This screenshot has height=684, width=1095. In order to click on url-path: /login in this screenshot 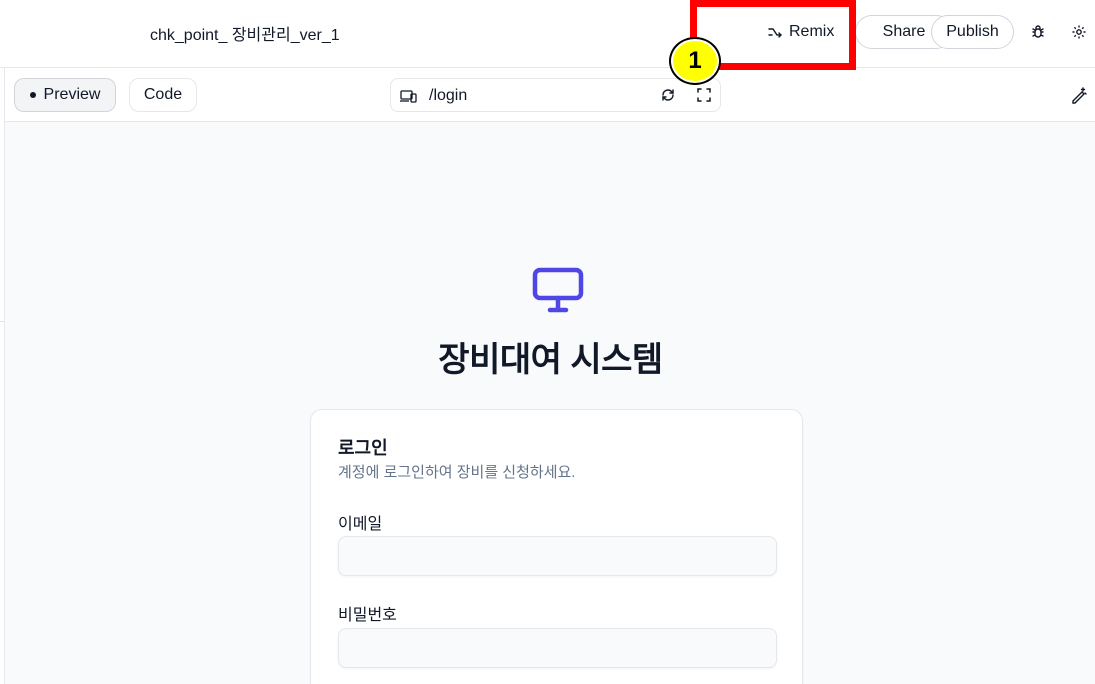, I will do `click(448, 96)`.